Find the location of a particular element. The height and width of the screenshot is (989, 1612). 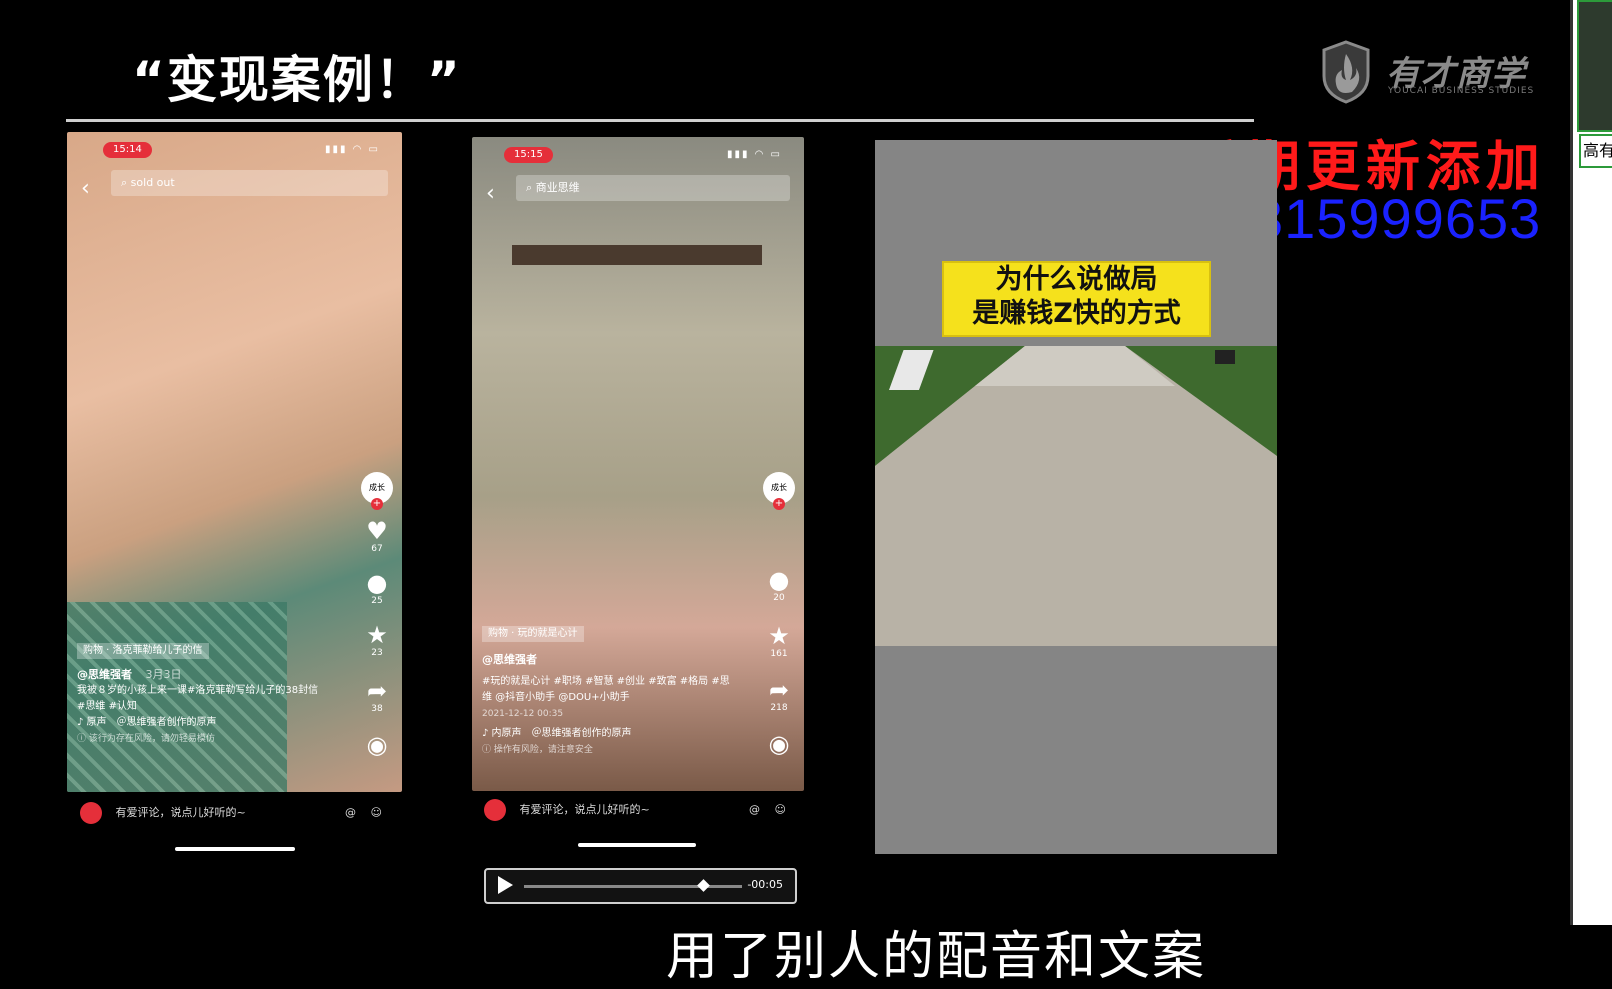

search-text: sold out is located at coordinates (152, 182).